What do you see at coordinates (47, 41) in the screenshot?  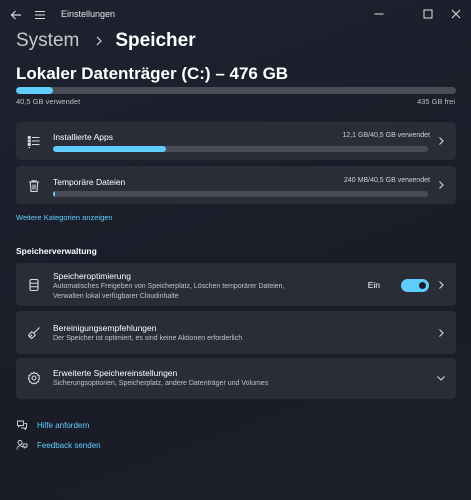 I see `breadcrumb-system: System` at bounding box center [47, 41].